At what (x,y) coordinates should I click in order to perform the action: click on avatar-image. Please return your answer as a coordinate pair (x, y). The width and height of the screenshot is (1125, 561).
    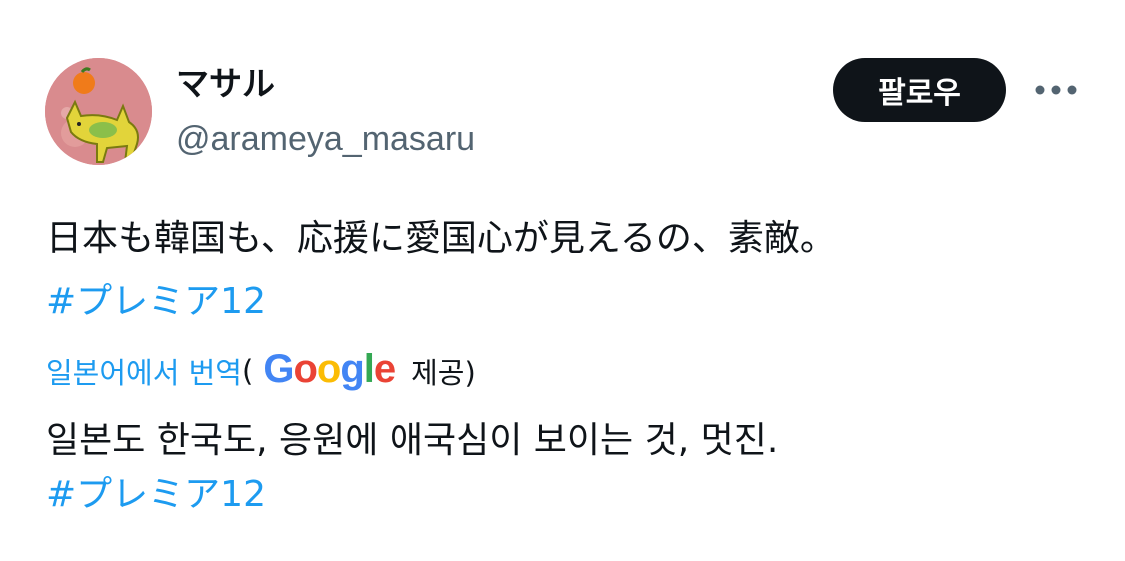
    Looking at the image, I should click on (98, 111).